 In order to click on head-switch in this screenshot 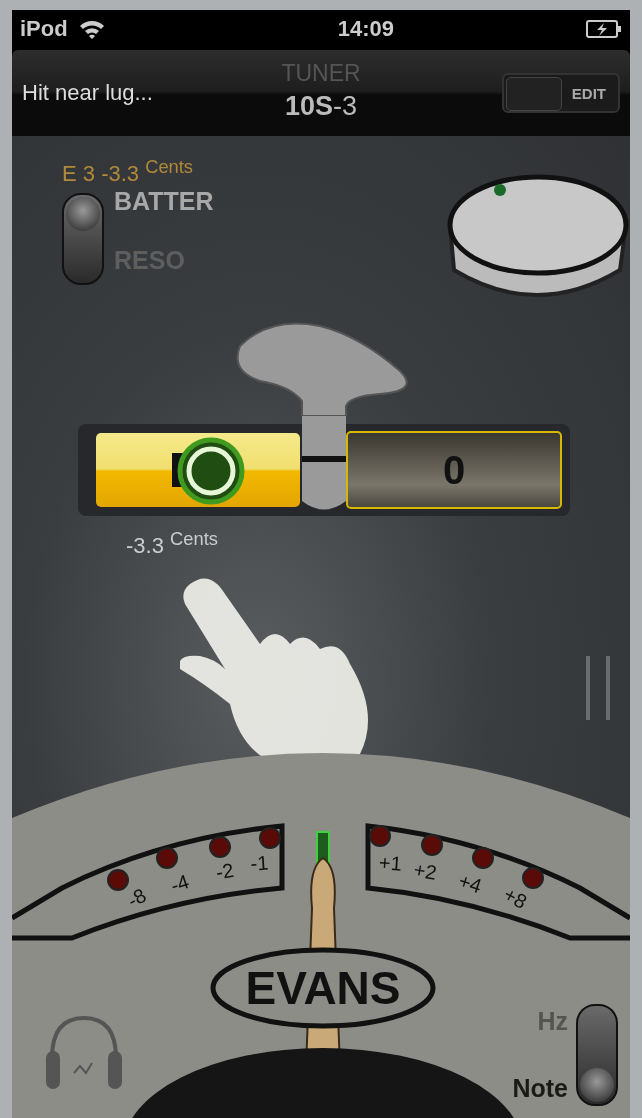, I will do `click(83, 239)`.